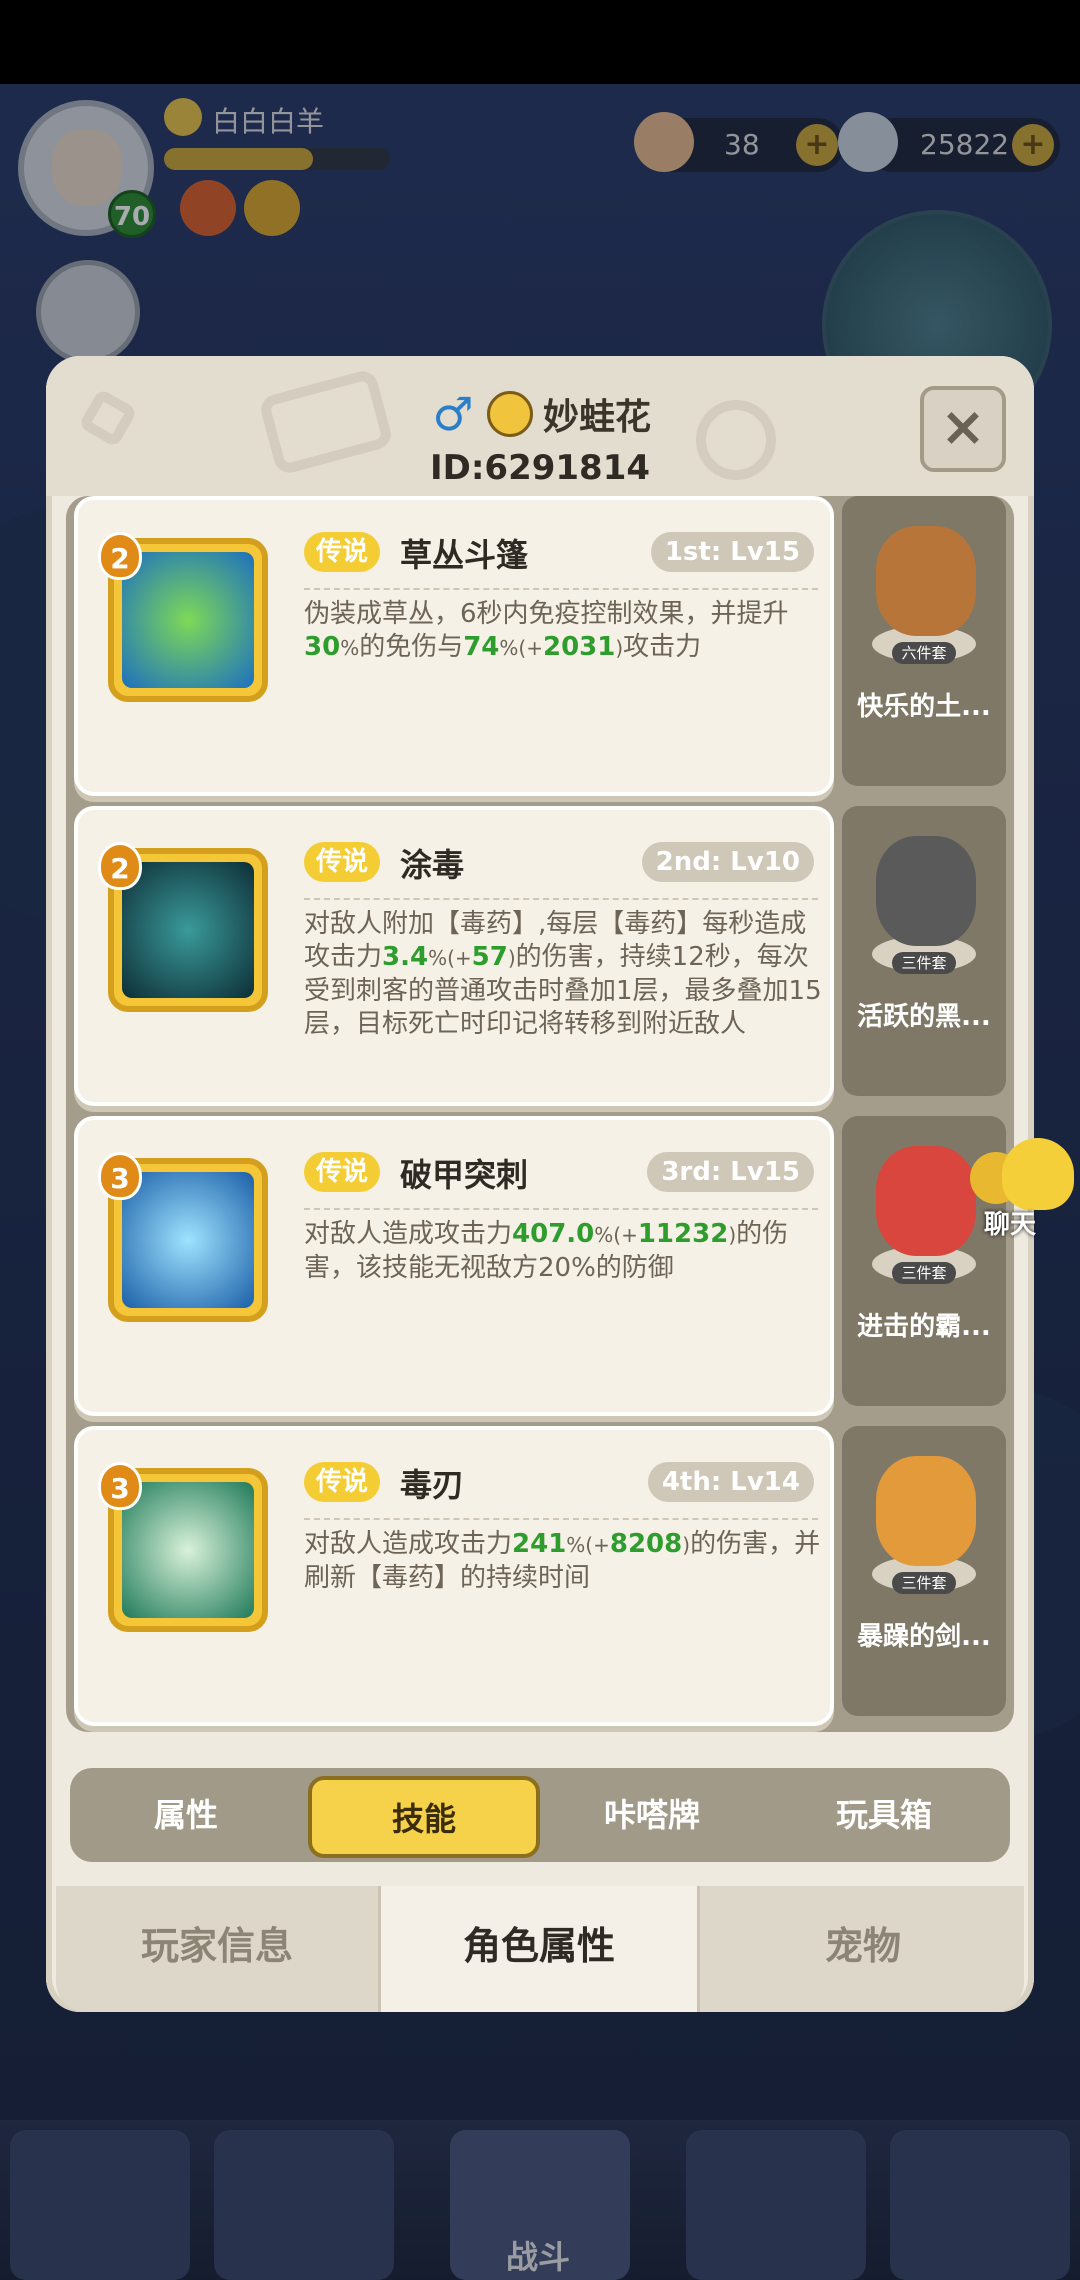 The height and width of the screenshot is (2280, 1080). I want to click on panel-username: 妙蛙花, so click(596, 417).